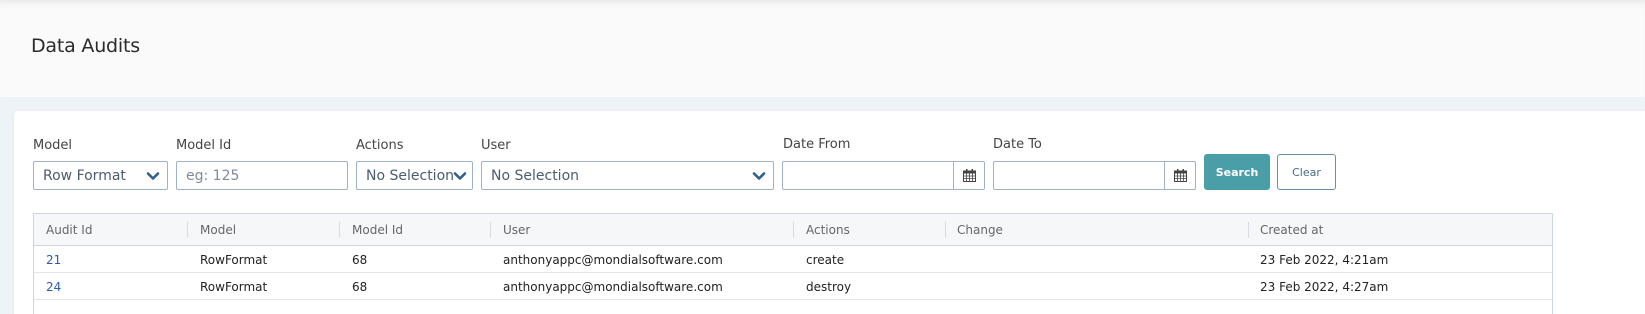 This screenshot has width=1645, height=314. Describe the element at coordinates (262, 175) in the screenshot. I see `model-id-input: eg: 125` at that location.